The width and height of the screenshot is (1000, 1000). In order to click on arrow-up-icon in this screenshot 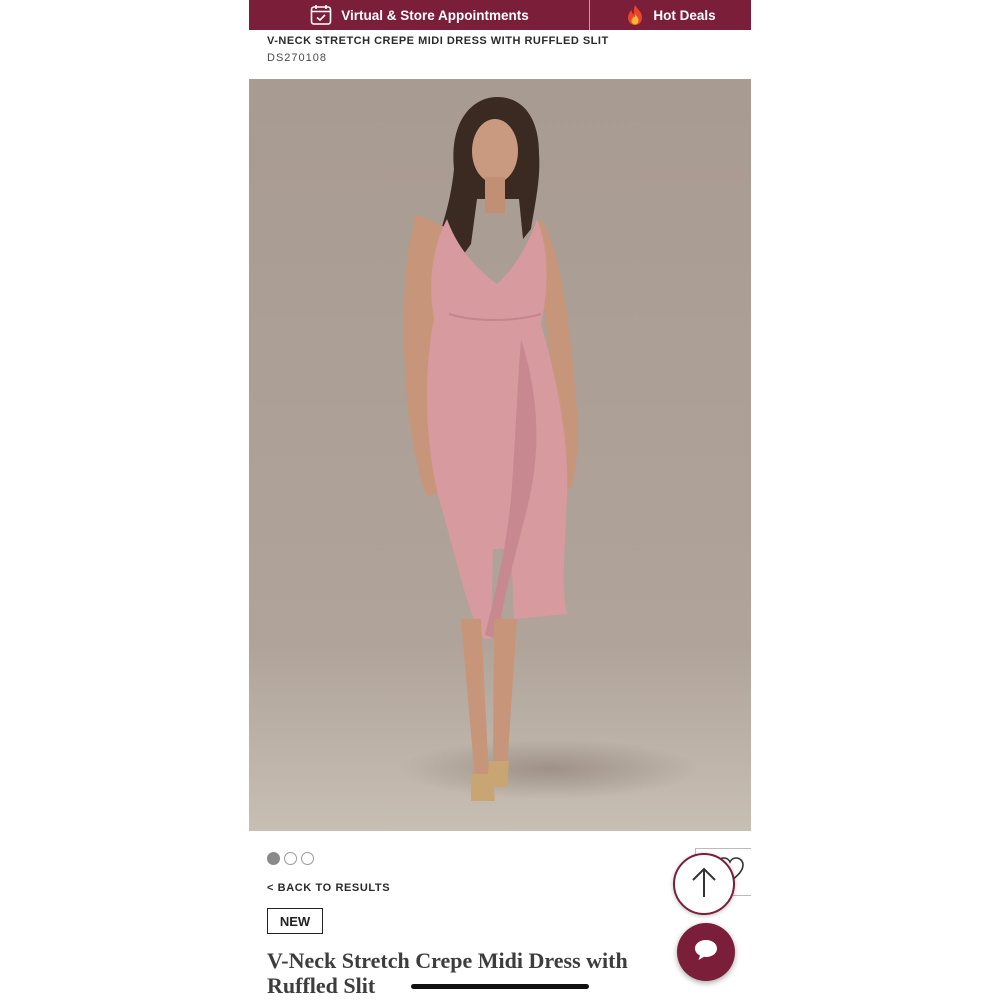, I will do `click(704, 884)`.